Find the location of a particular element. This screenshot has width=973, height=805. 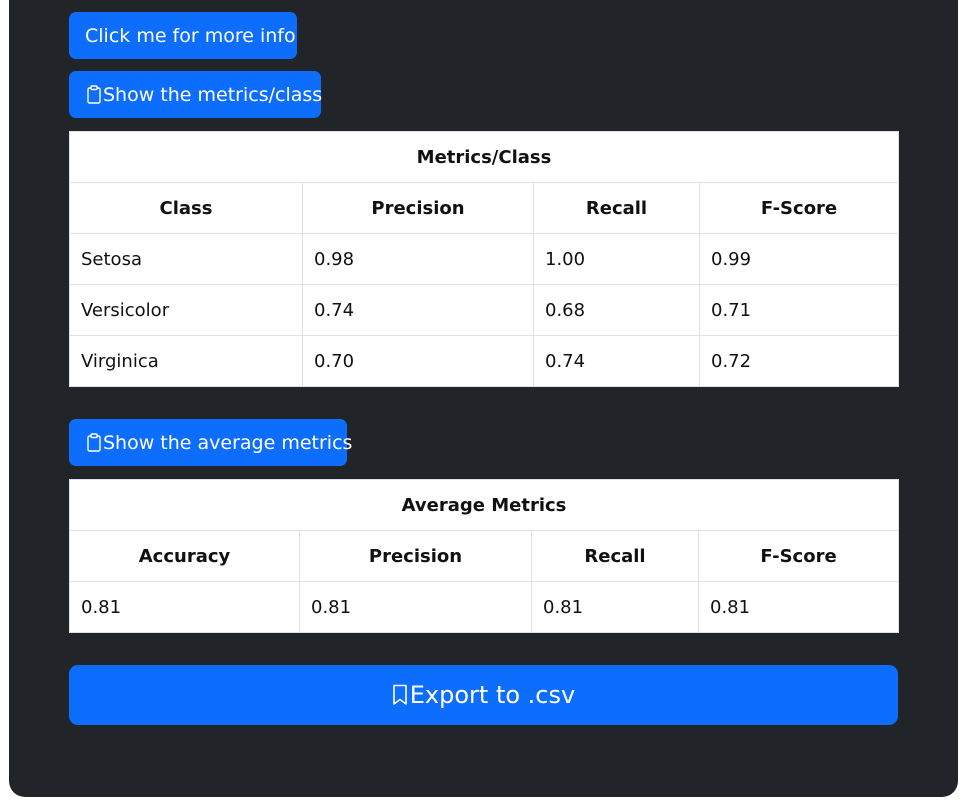

column-header: Class is located at coordinates (186, 208).